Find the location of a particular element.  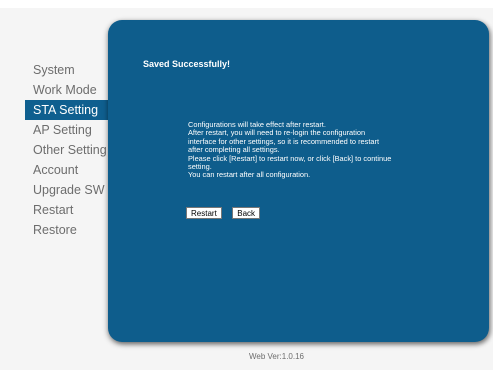

message-line: You can restart after all configuration. is located at coordinates (249, 175).